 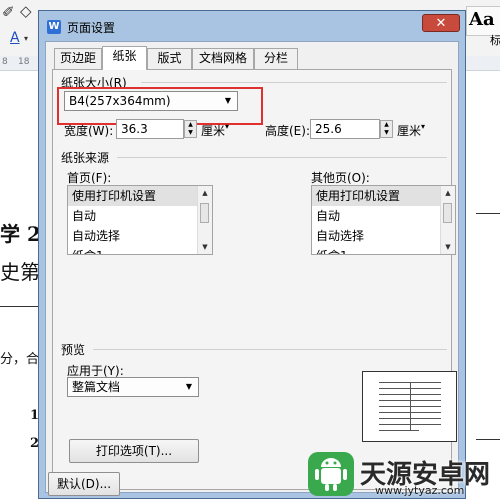 I want to click on document-text: 分，合, so click(x=20, y=359).